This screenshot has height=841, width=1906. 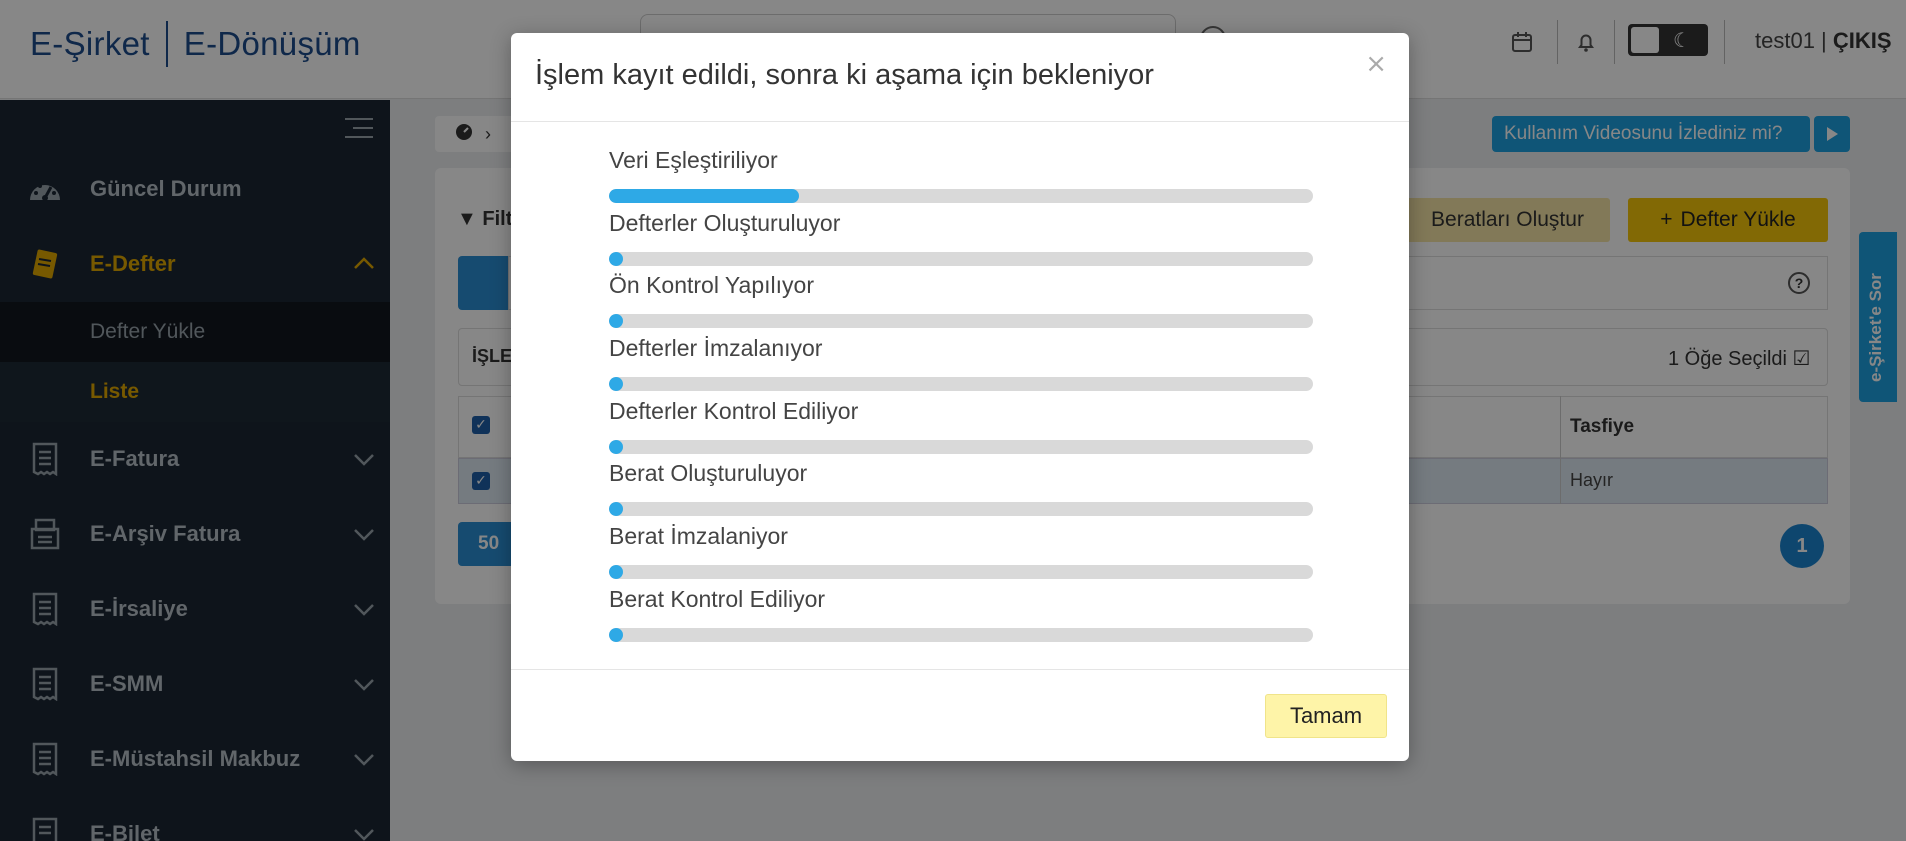 What do you see at coordinates (716, 348) in the screenshot?
I see `step-label: Defterler İmzalanıyor` at bounding box center [716, 348].